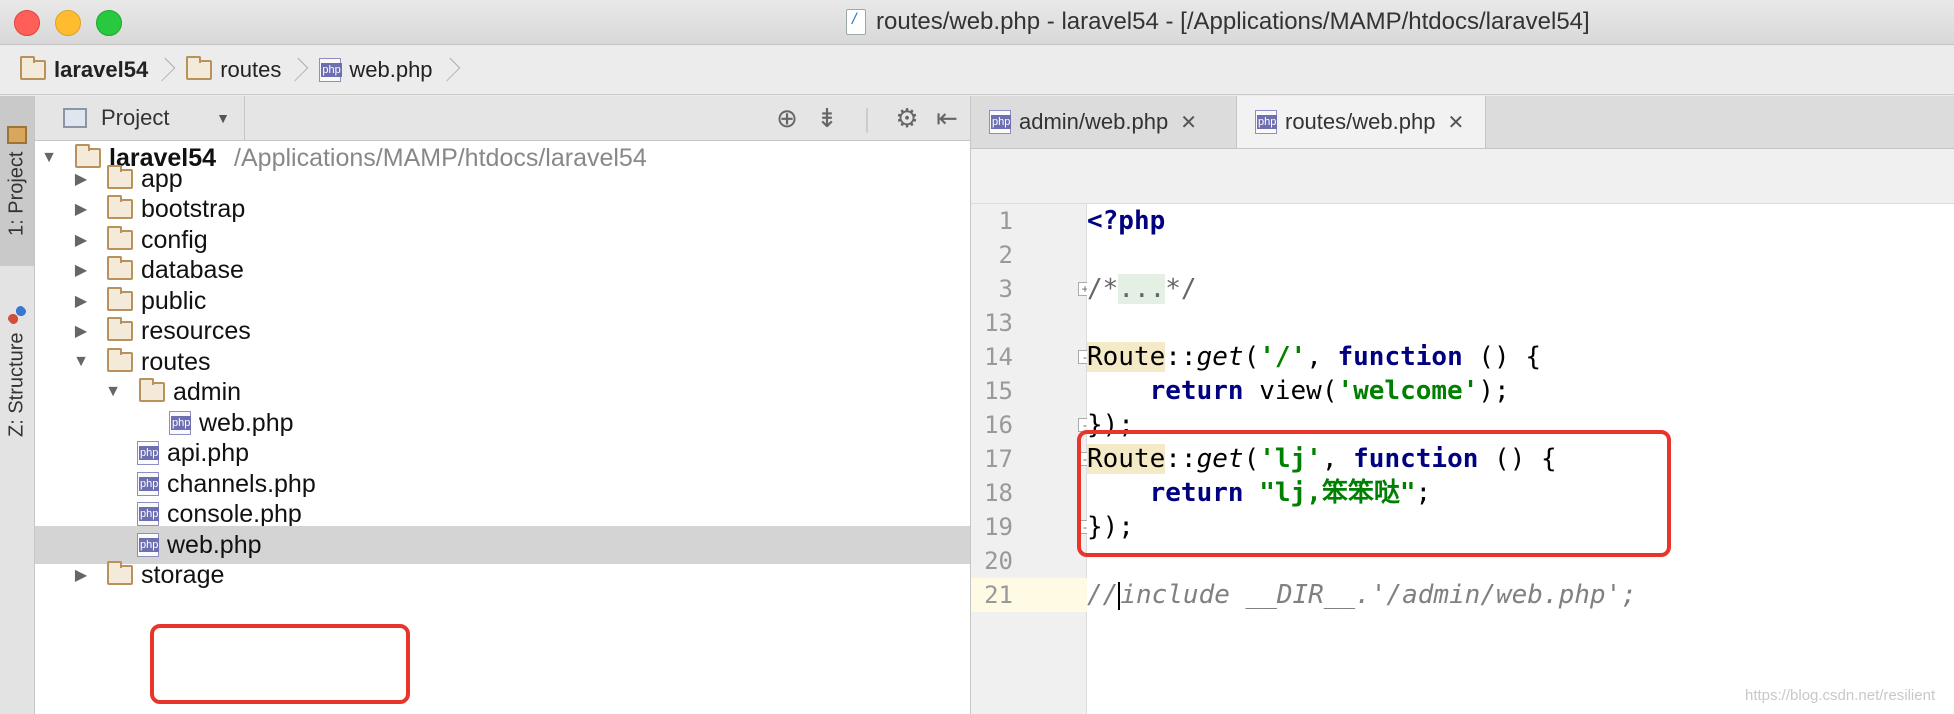  What do you see at coordinates (998, 561) in the screenshot?
I see `line-number: 20` at bounding box center [998, 561].